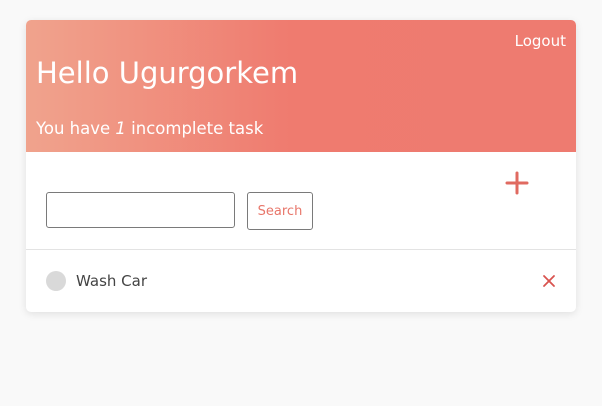 The width and height of the screenshot is (602, 406). I want to click on plus-icon, so click(517, 183).